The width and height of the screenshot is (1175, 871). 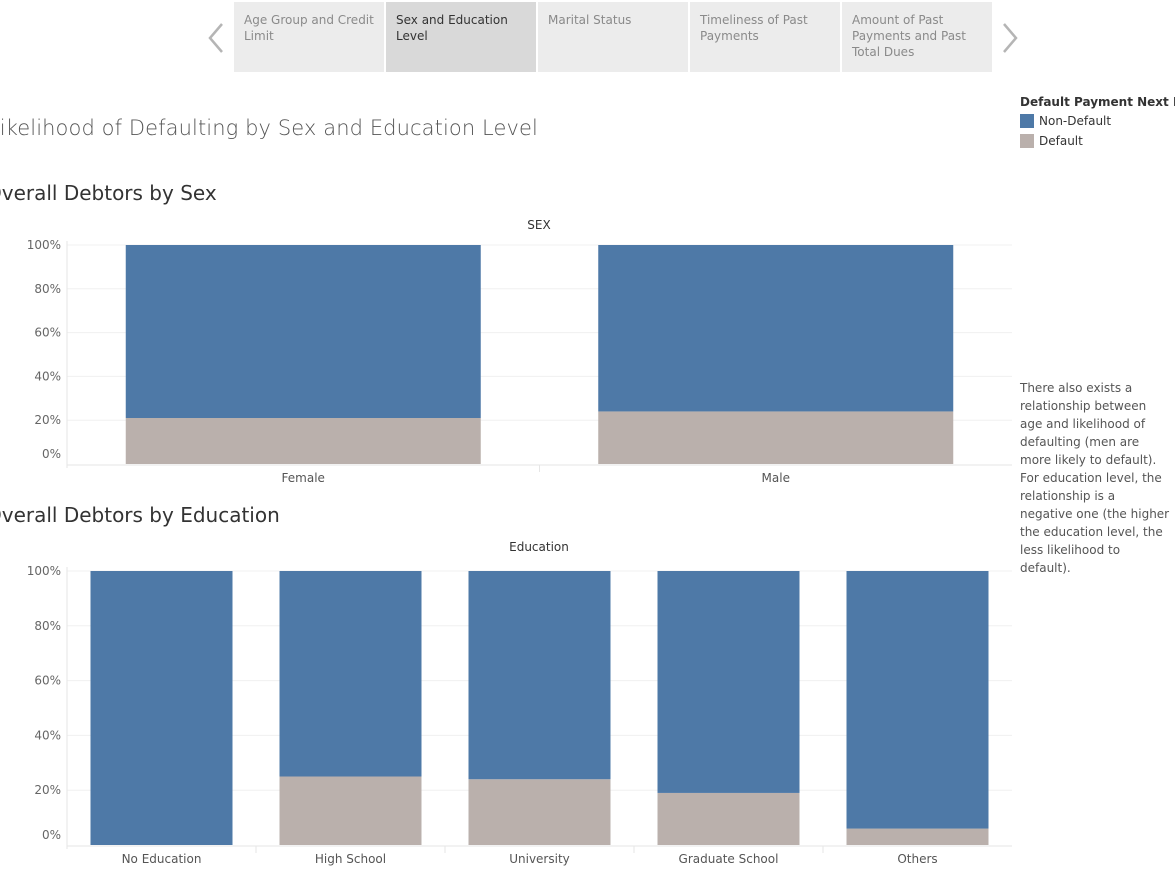 What do you see at coordinates (765, 37) in the screenshot?
I see `story-point-timeliness: Timeliness of Past Payments` at bounding box center [765, 37].